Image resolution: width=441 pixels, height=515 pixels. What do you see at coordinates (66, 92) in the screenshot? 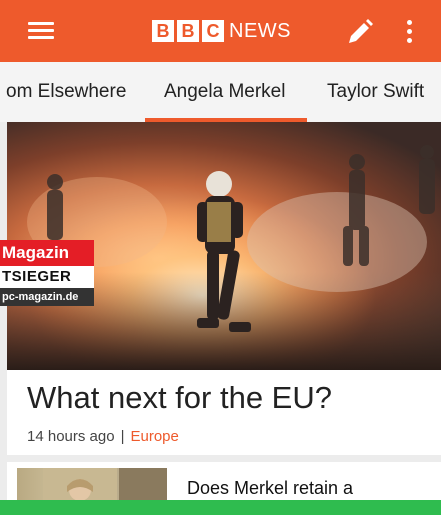
I see `tab-from-elsewhere: om Elsewhere` at bounding box center [66, 92].